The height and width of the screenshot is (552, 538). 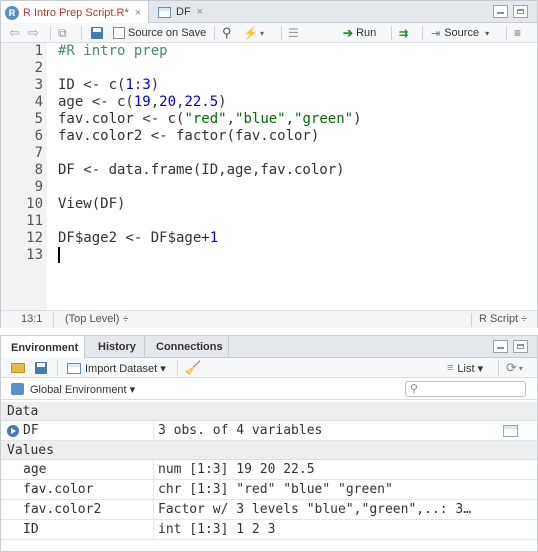 What do you see at coordinates (217, 529) in the screenshot?
I see `variable-value: int [1:3] 1 2 3` at bounding box center [217, 529].